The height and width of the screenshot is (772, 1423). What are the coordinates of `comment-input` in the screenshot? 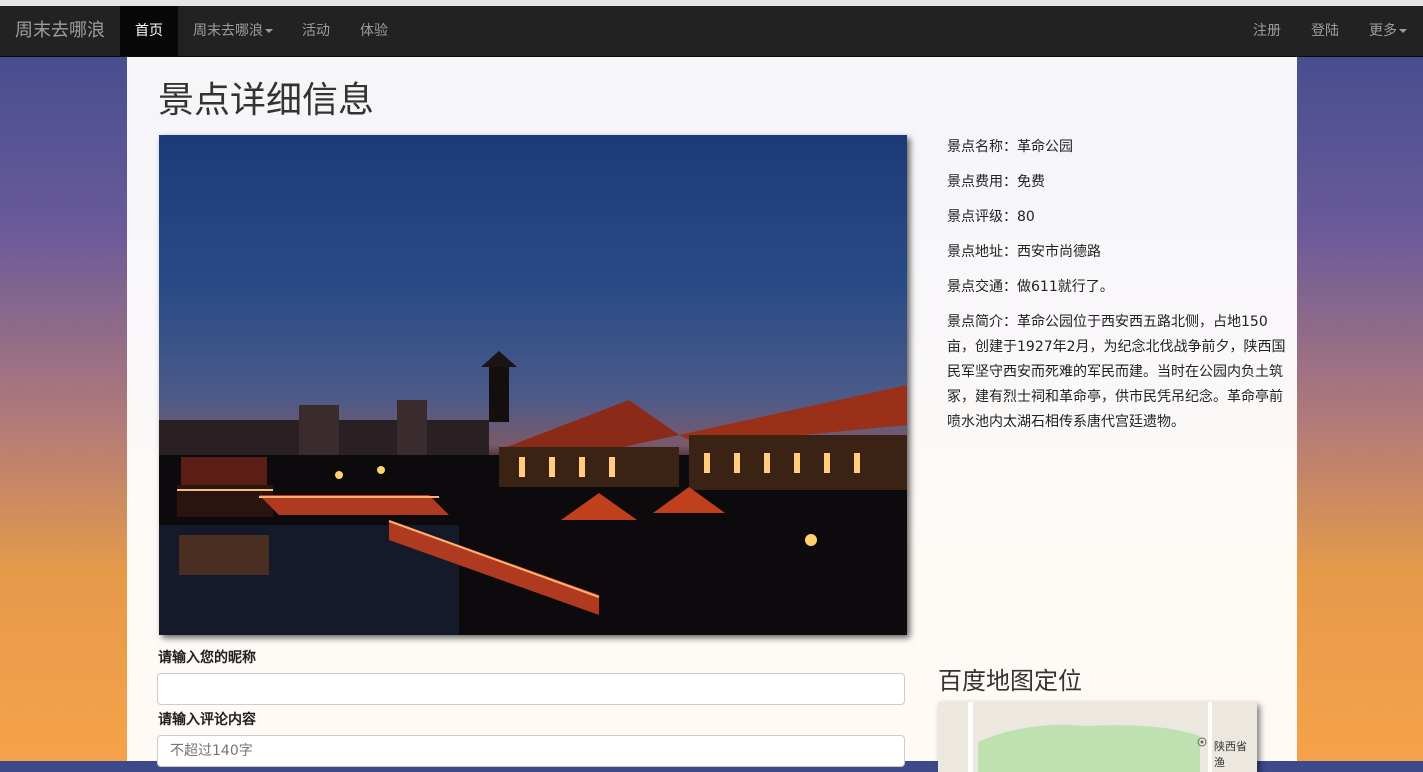 It's located at (531, 751).